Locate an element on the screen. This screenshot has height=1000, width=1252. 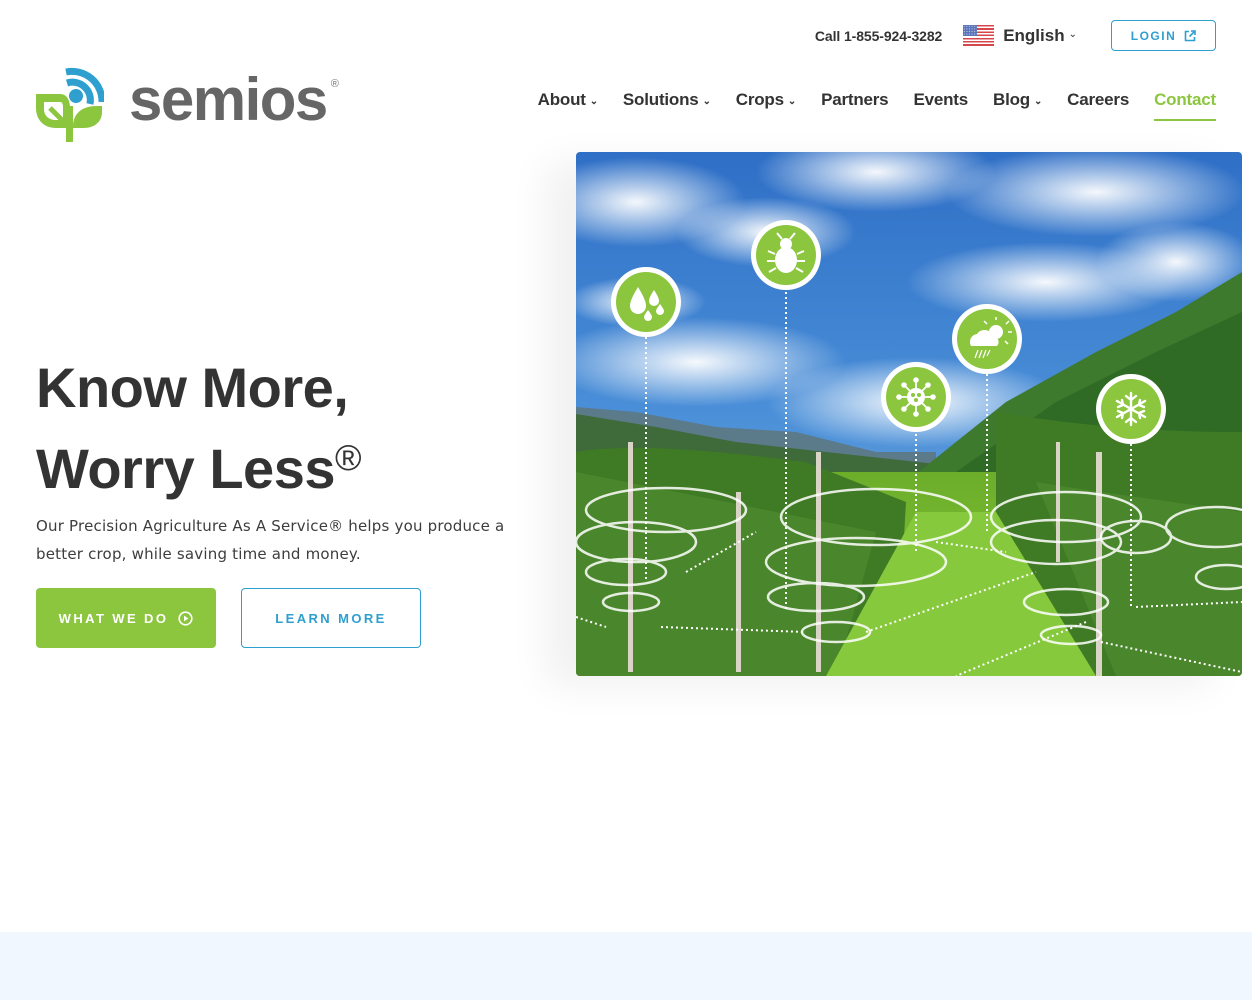
hero-title-line-1: Know More, is located at coordinates (192, 387).